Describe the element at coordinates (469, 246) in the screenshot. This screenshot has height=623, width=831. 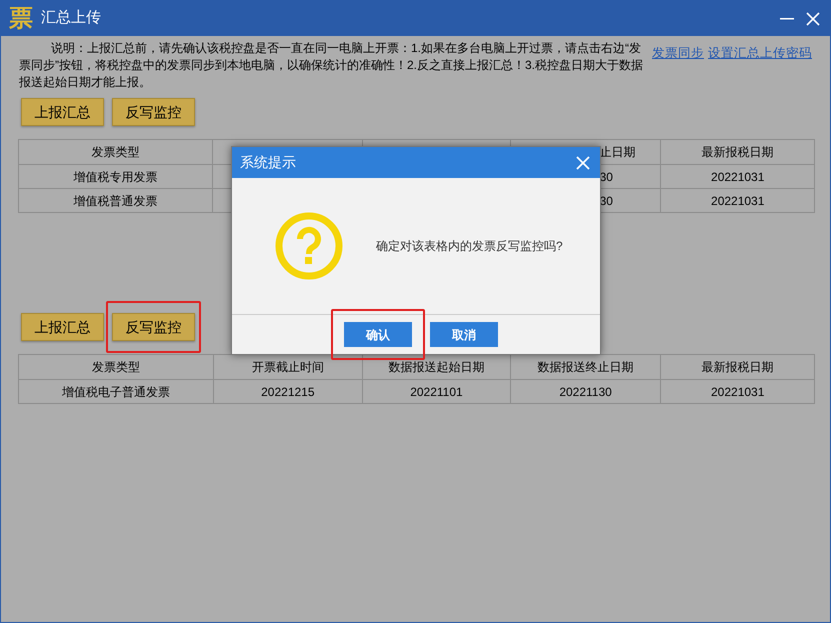
I see `dialog-message: 确定对该表格内的发票反写监控吗?` at that location.